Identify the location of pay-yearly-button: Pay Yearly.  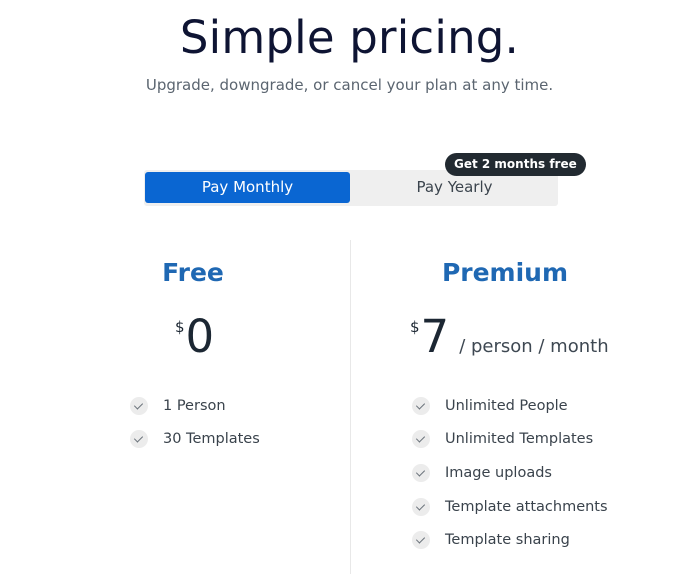
(454, 187).